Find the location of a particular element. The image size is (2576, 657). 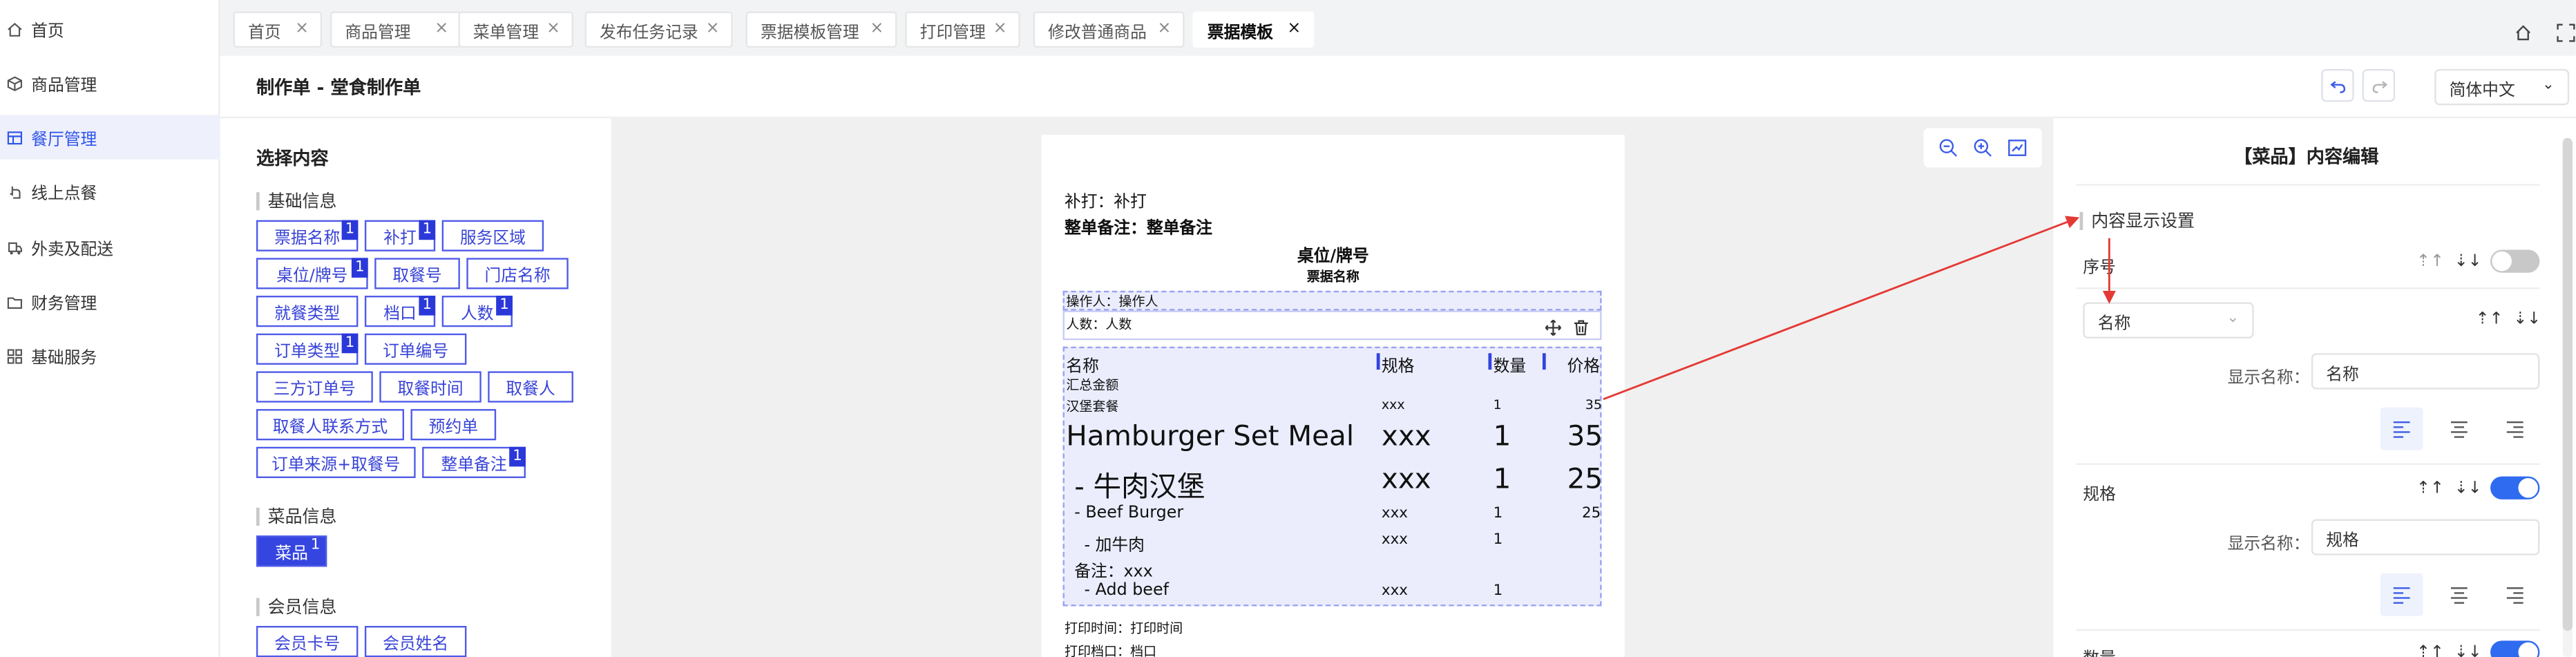

tab-publish-task-record: 发布任务记录 × is located at coordinates (658, 30).